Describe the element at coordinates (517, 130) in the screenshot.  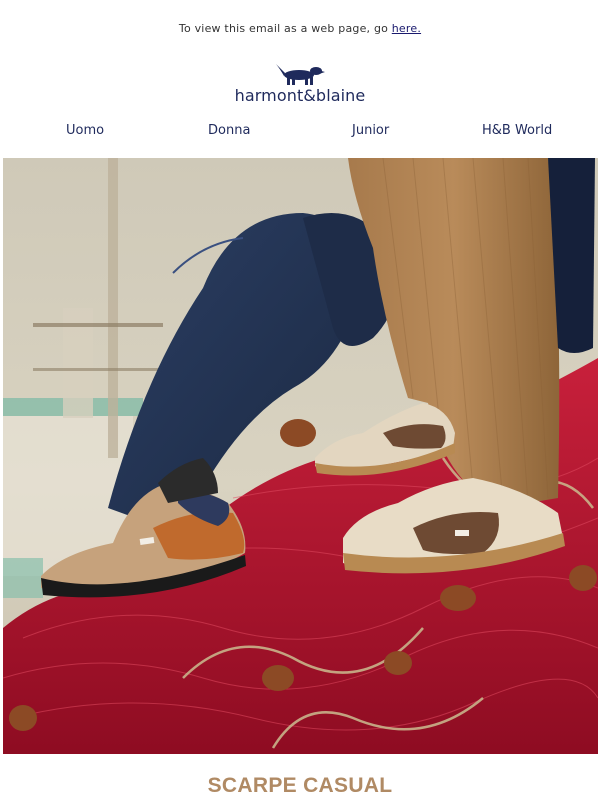
I see `nav-item-hb-world: H&B World` at that location.